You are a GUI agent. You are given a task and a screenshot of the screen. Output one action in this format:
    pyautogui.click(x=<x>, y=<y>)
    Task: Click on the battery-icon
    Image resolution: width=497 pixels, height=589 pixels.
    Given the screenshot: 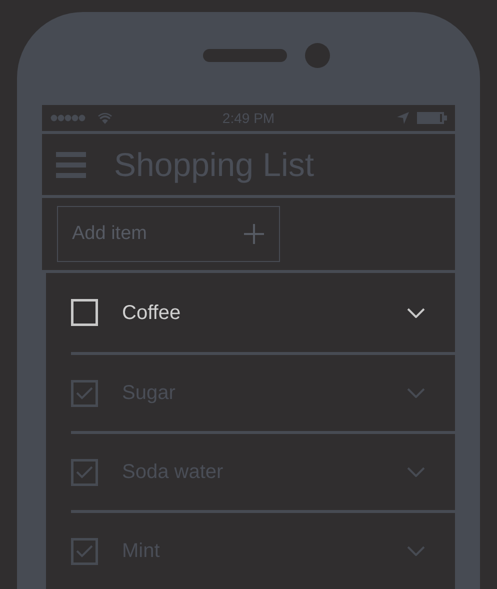 What is the action you would take?
    pyautogui.click(x=432, y=118)
    